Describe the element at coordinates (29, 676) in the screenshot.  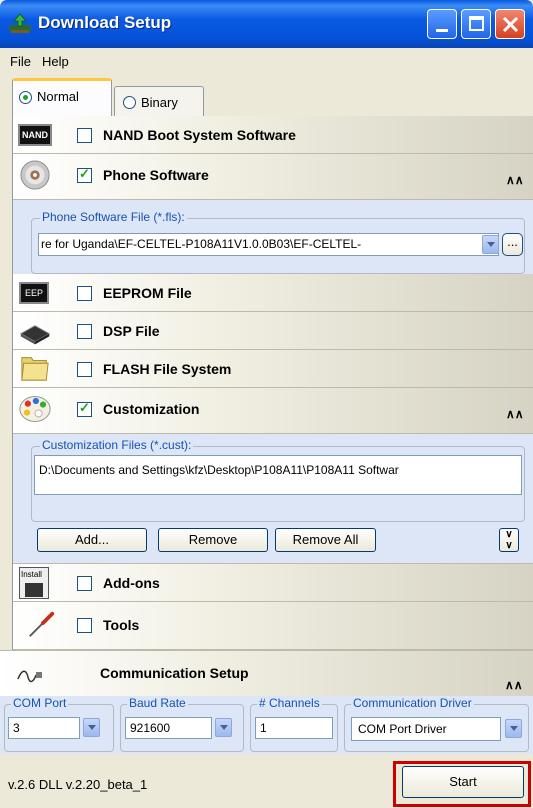
I see `cable-plug-icon` at that location.